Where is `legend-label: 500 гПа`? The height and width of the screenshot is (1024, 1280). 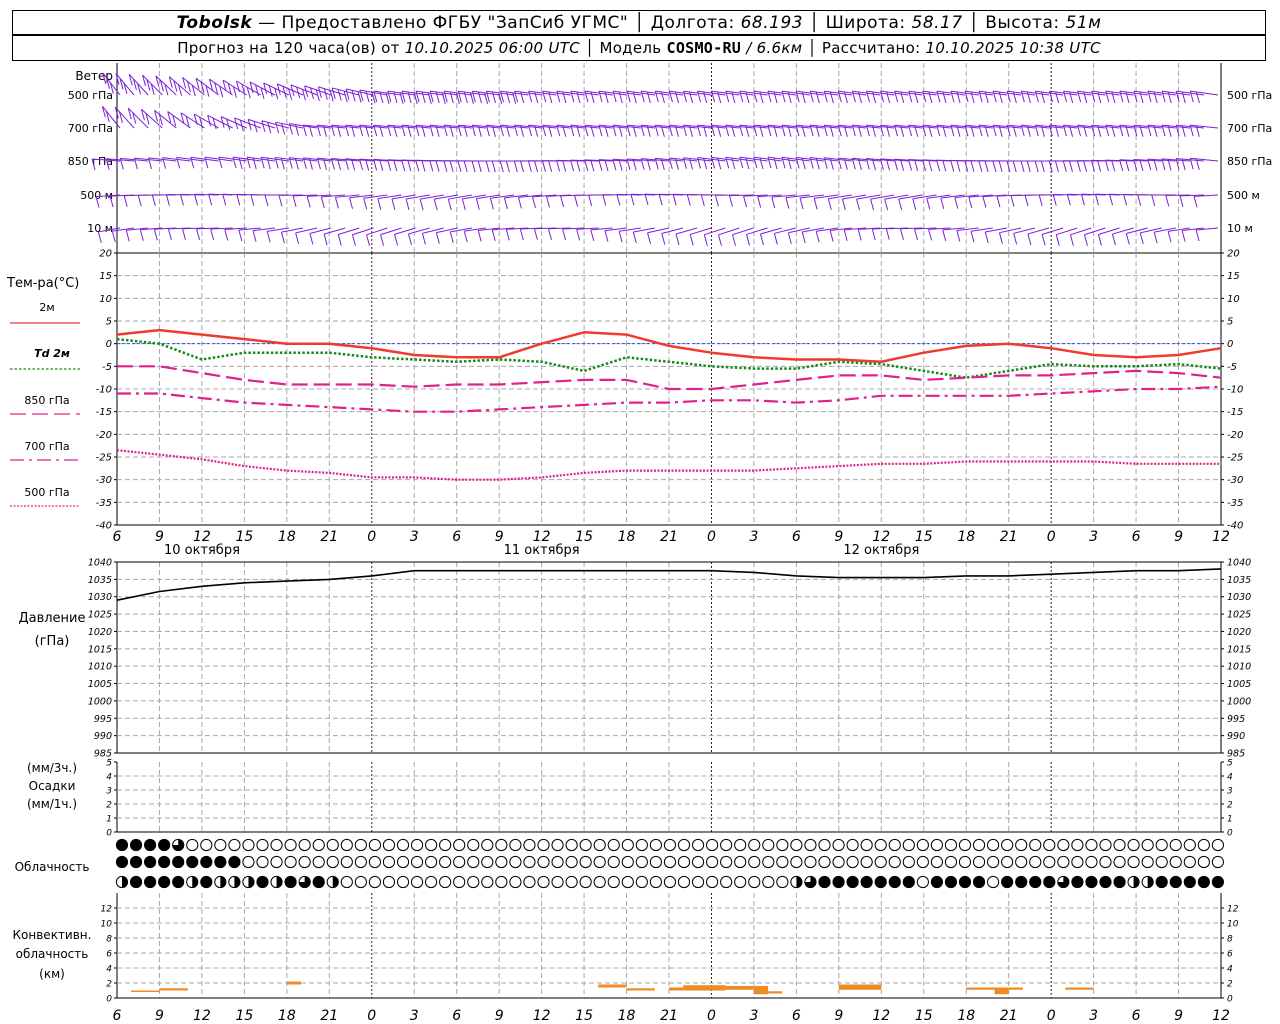 legend-label: 500 гПа is located at coordinates (46, 492).